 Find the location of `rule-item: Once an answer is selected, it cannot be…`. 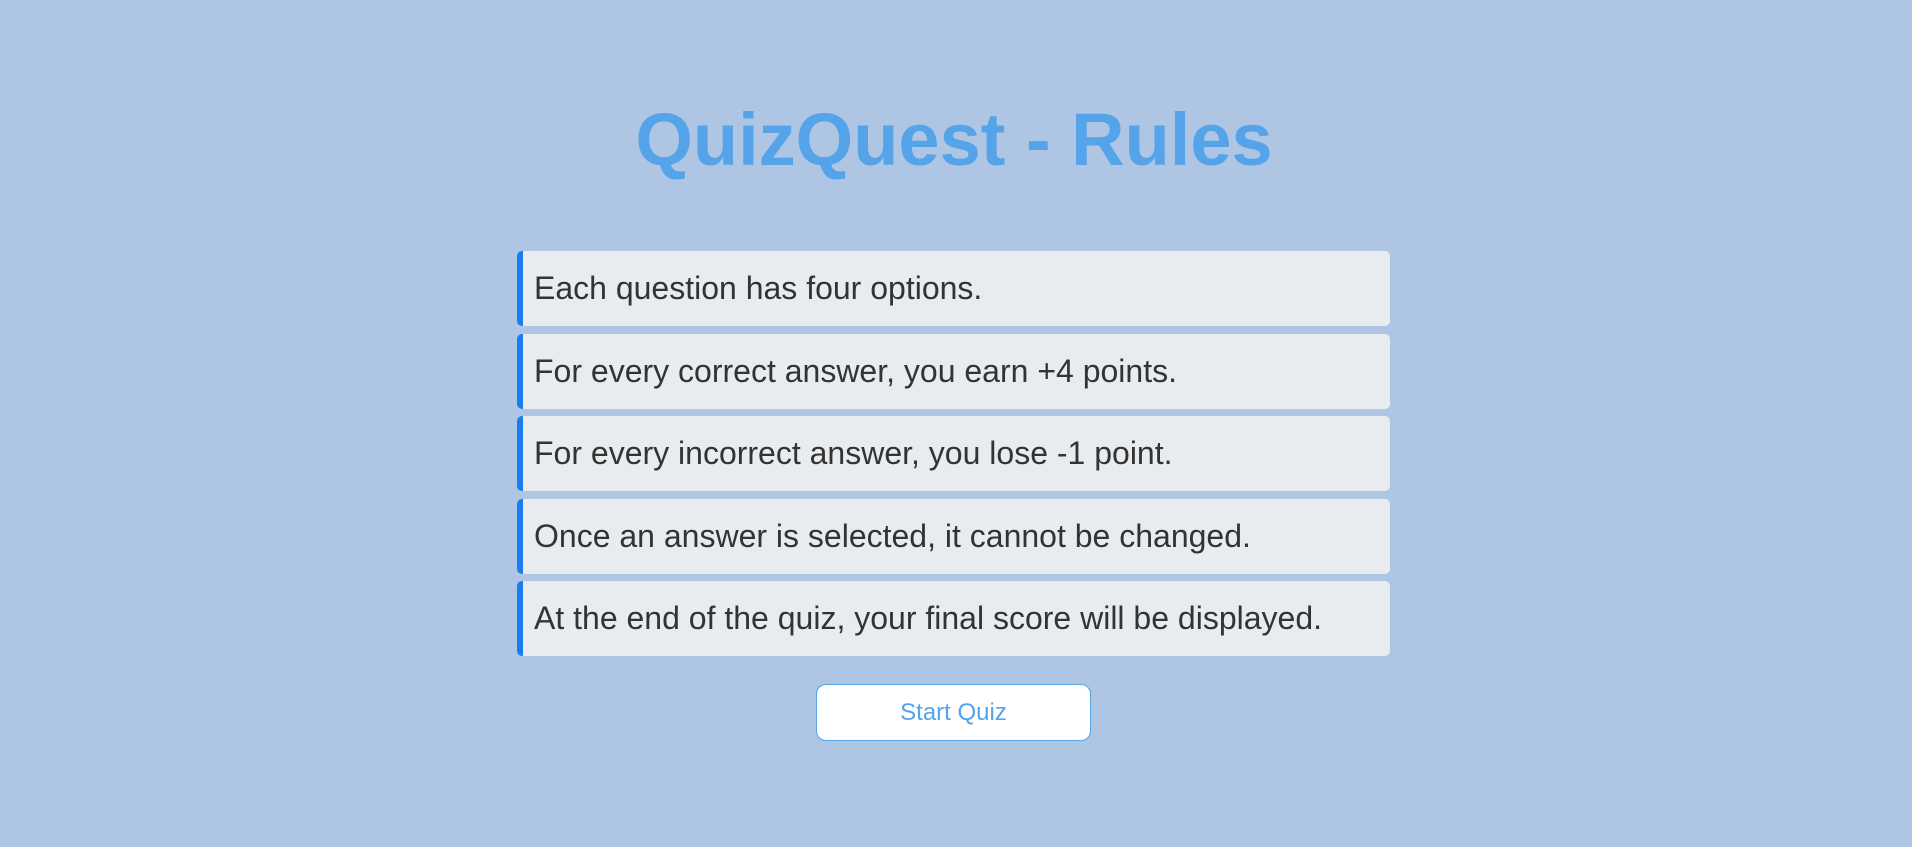

rule-item: Once an answer is selected, it cannot be… is located at coordinates (953, 536).